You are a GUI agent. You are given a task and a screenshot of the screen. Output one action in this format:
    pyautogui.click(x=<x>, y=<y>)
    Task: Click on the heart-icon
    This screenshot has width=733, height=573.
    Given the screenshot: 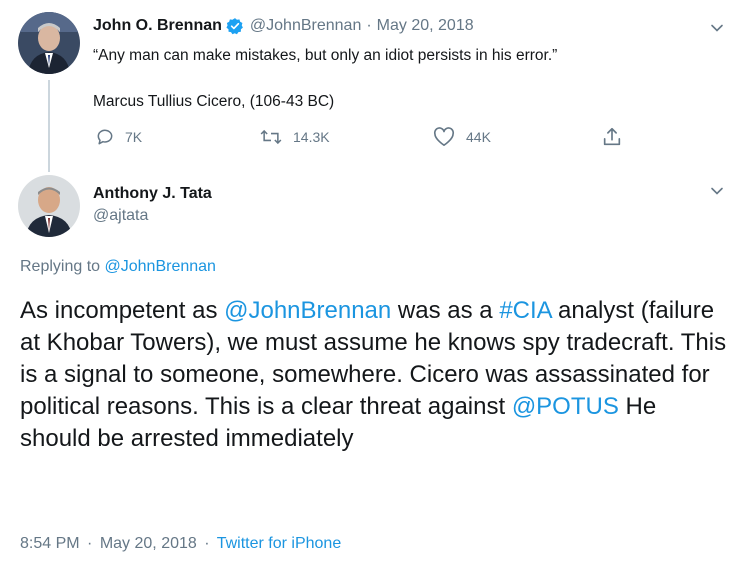 What is the action you would take?
    pyautogui.click(x=449, y=137)
    